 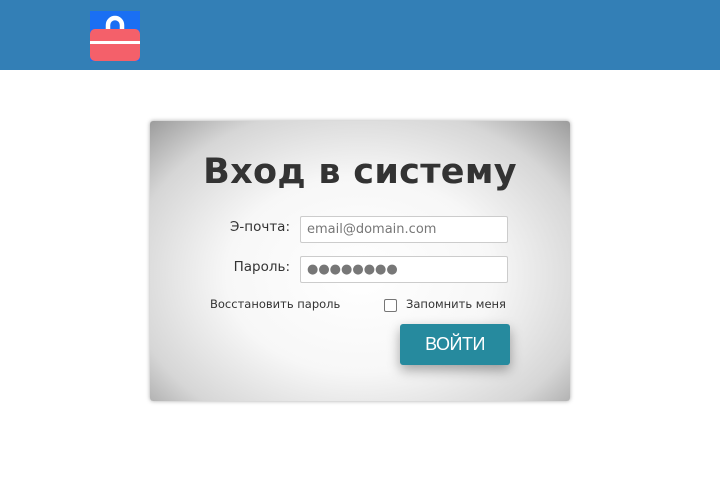 What do you see at coordinates (390, 305) in the screenshot?
I see `remember-me-checkbox` at bounding box center [390, 305].